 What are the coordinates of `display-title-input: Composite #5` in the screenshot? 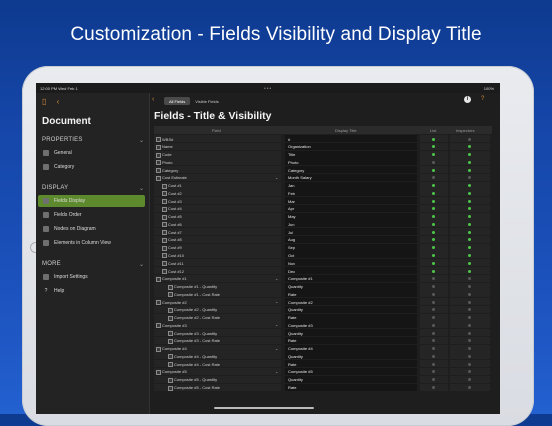 It's located at (351, 371).